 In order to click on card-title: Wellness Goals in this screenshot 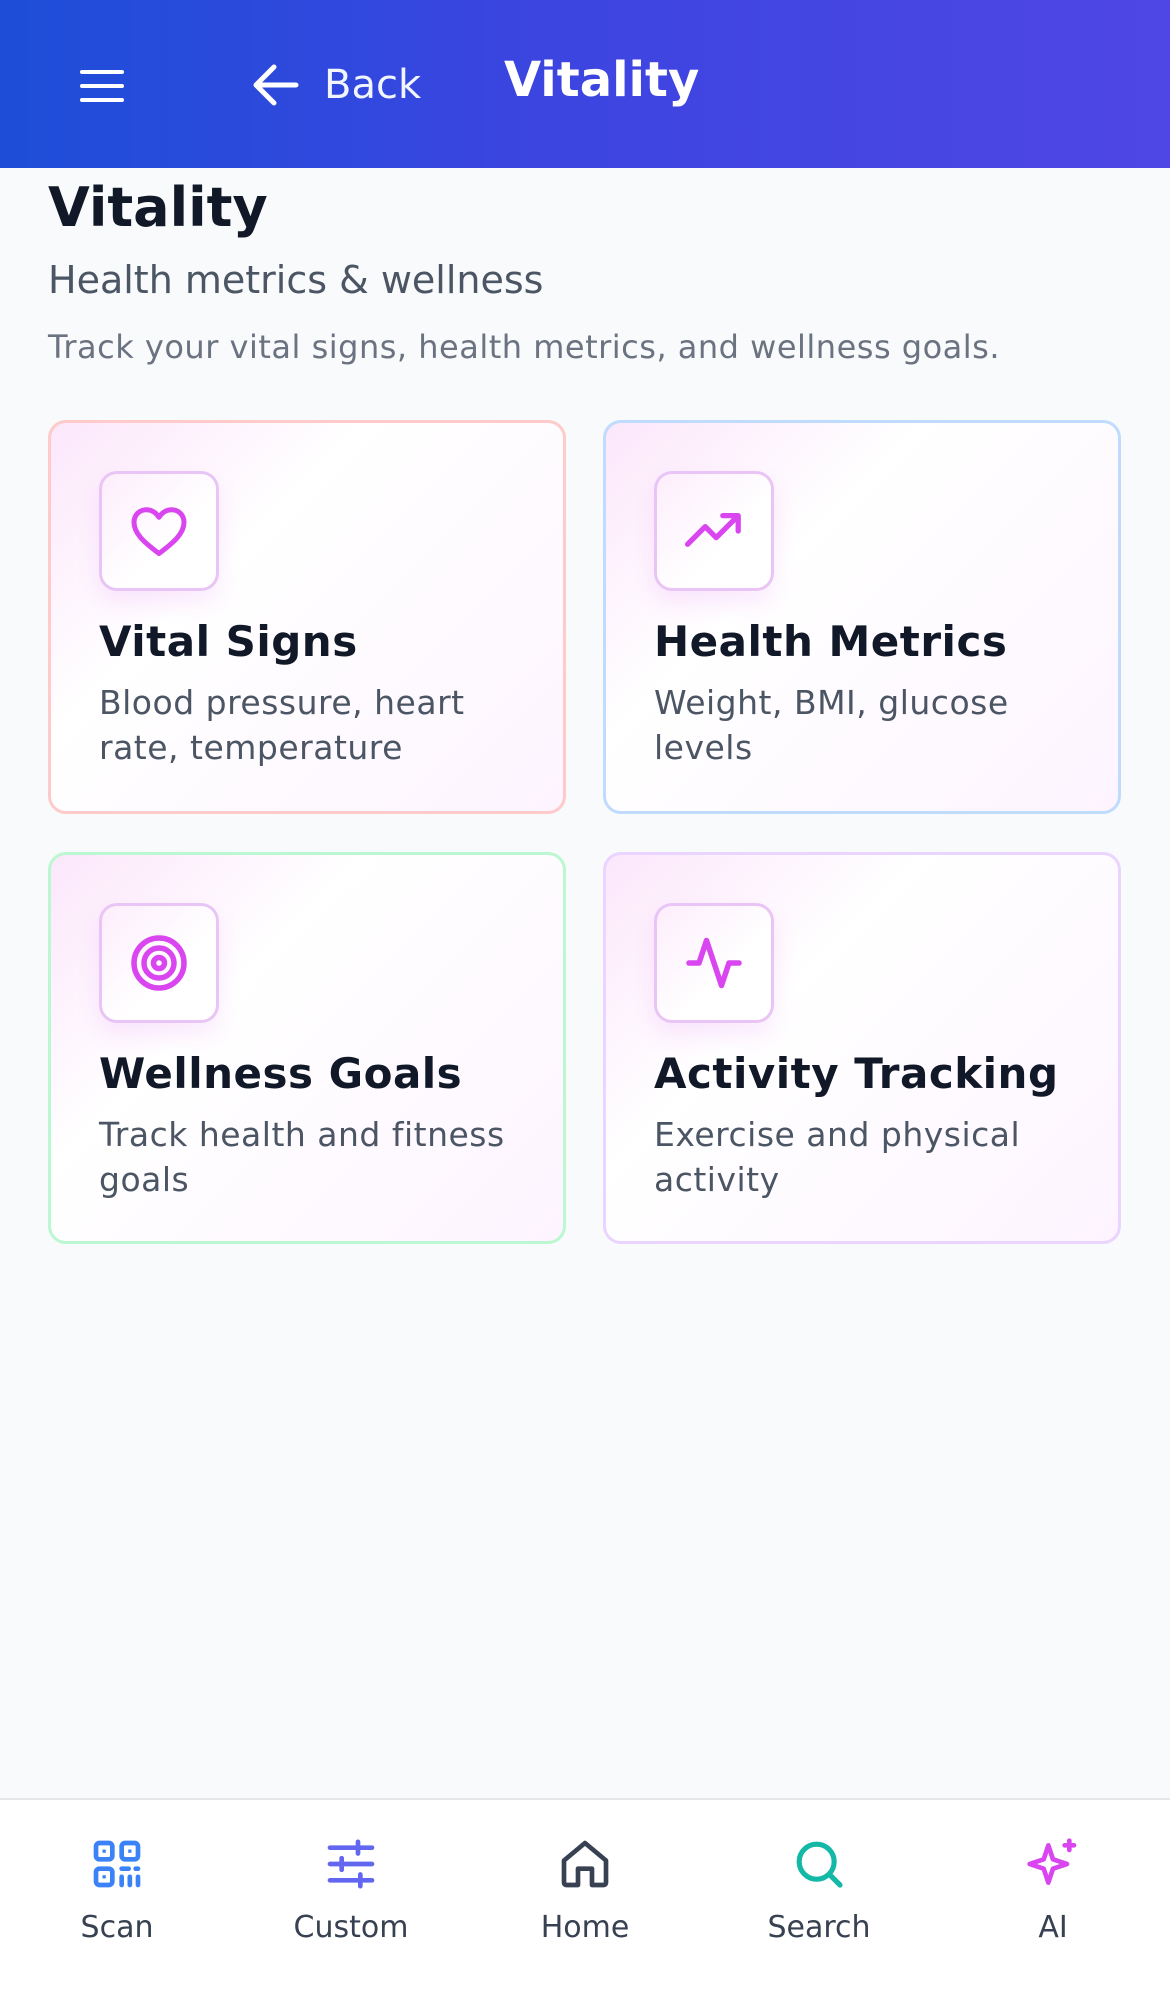, I will do `click(281, 1073)`.